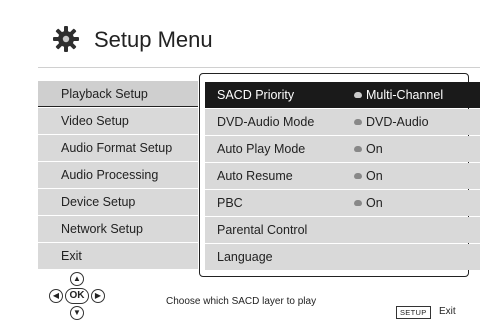 The image size is (480, 323). I want to click on page-title: Setup Menu, so click(153, 39).